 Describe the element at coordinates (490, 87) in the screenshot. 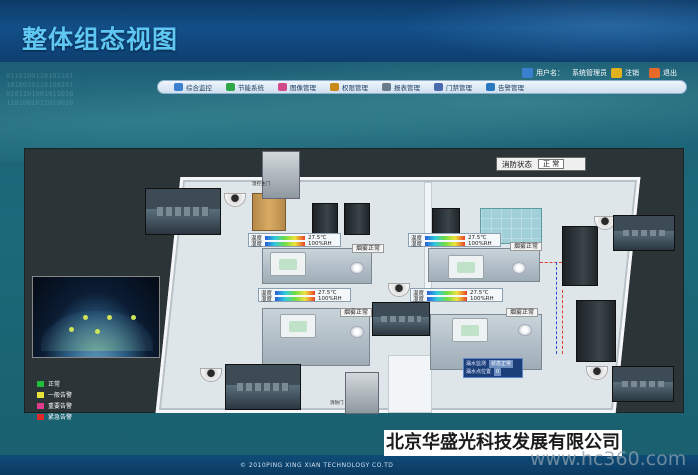

I see `alarm-icon` at that location.